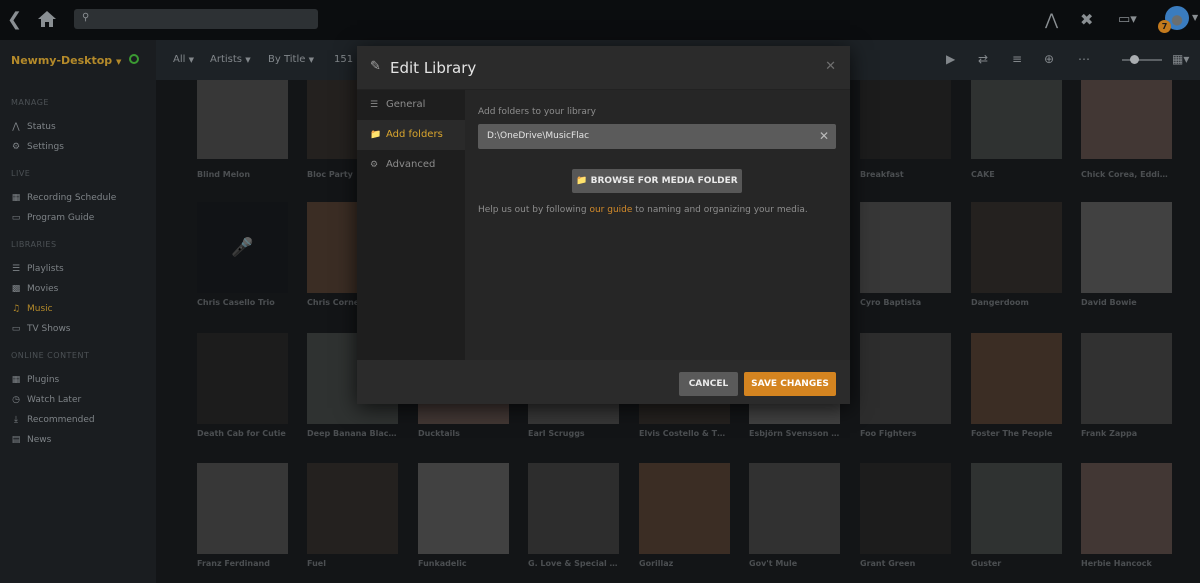 This screenshot has width=1200, height=583. I want to click on sidebar-item-playlists: ☰ Playlists, so click(37, 269).